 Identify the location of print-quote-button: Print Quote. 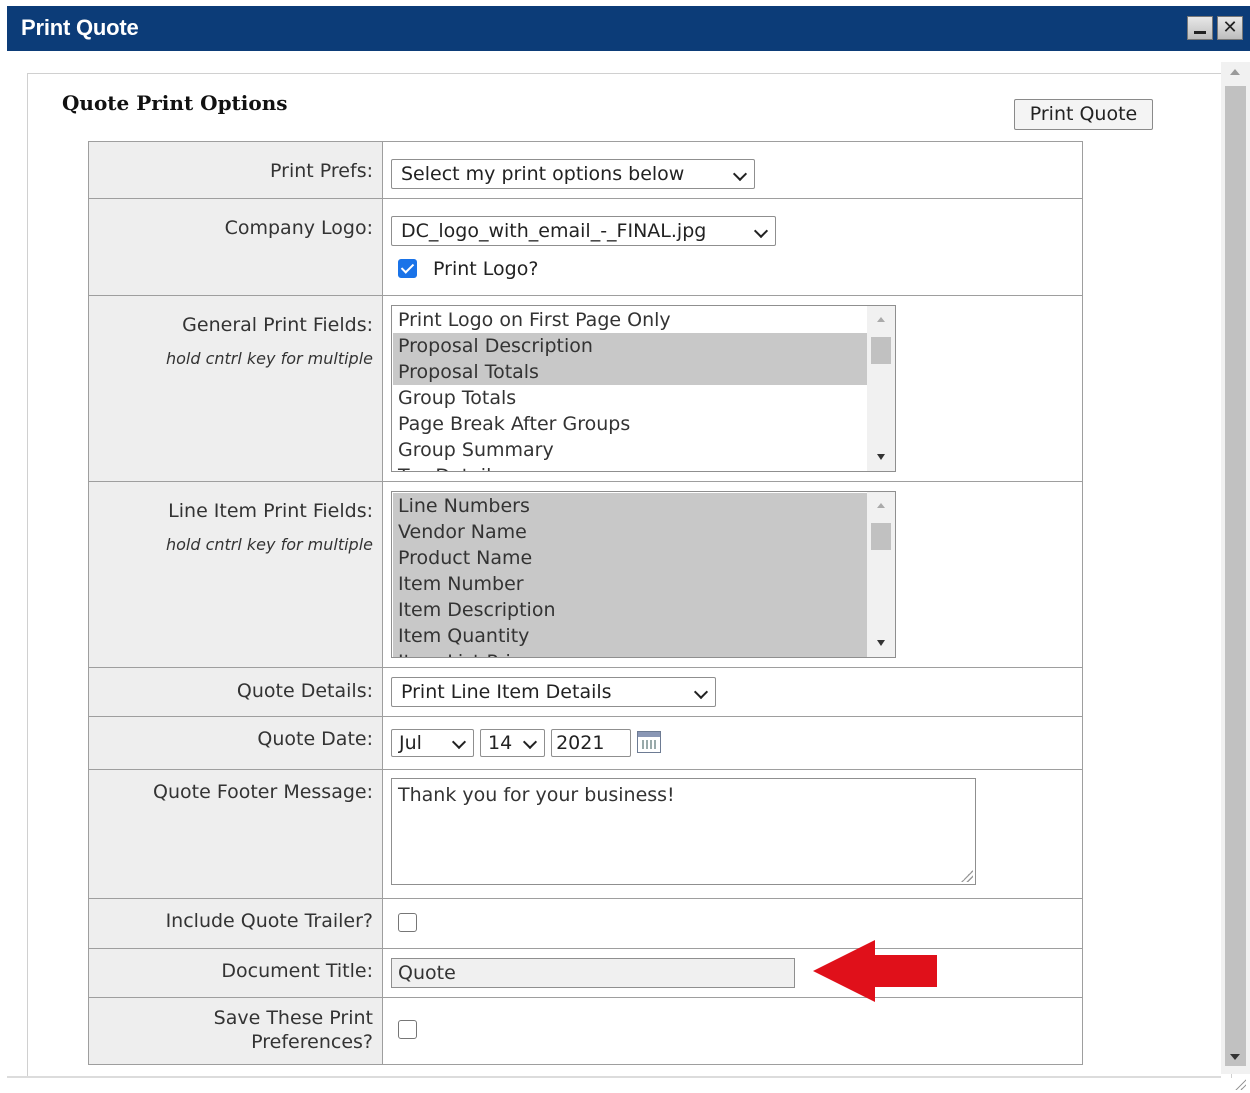
(1083, 114).